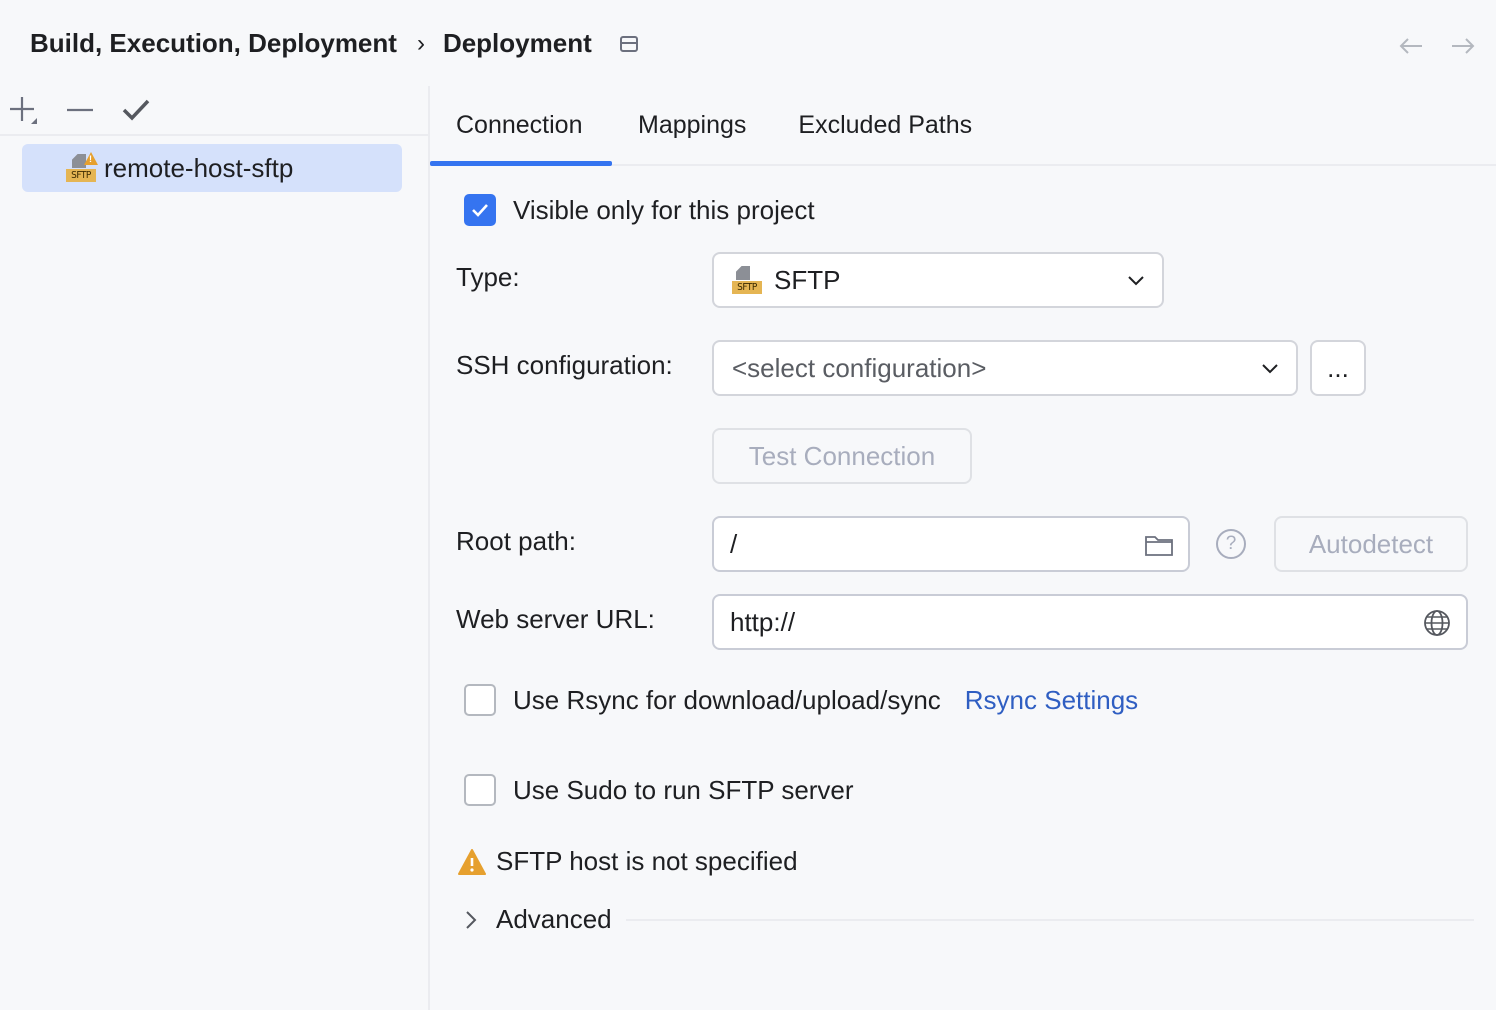  What do you see at coordinates (647, 861) in the screenshot?
I see `warning-text: SFTP host is not specified` at bounding box center [647, 861].